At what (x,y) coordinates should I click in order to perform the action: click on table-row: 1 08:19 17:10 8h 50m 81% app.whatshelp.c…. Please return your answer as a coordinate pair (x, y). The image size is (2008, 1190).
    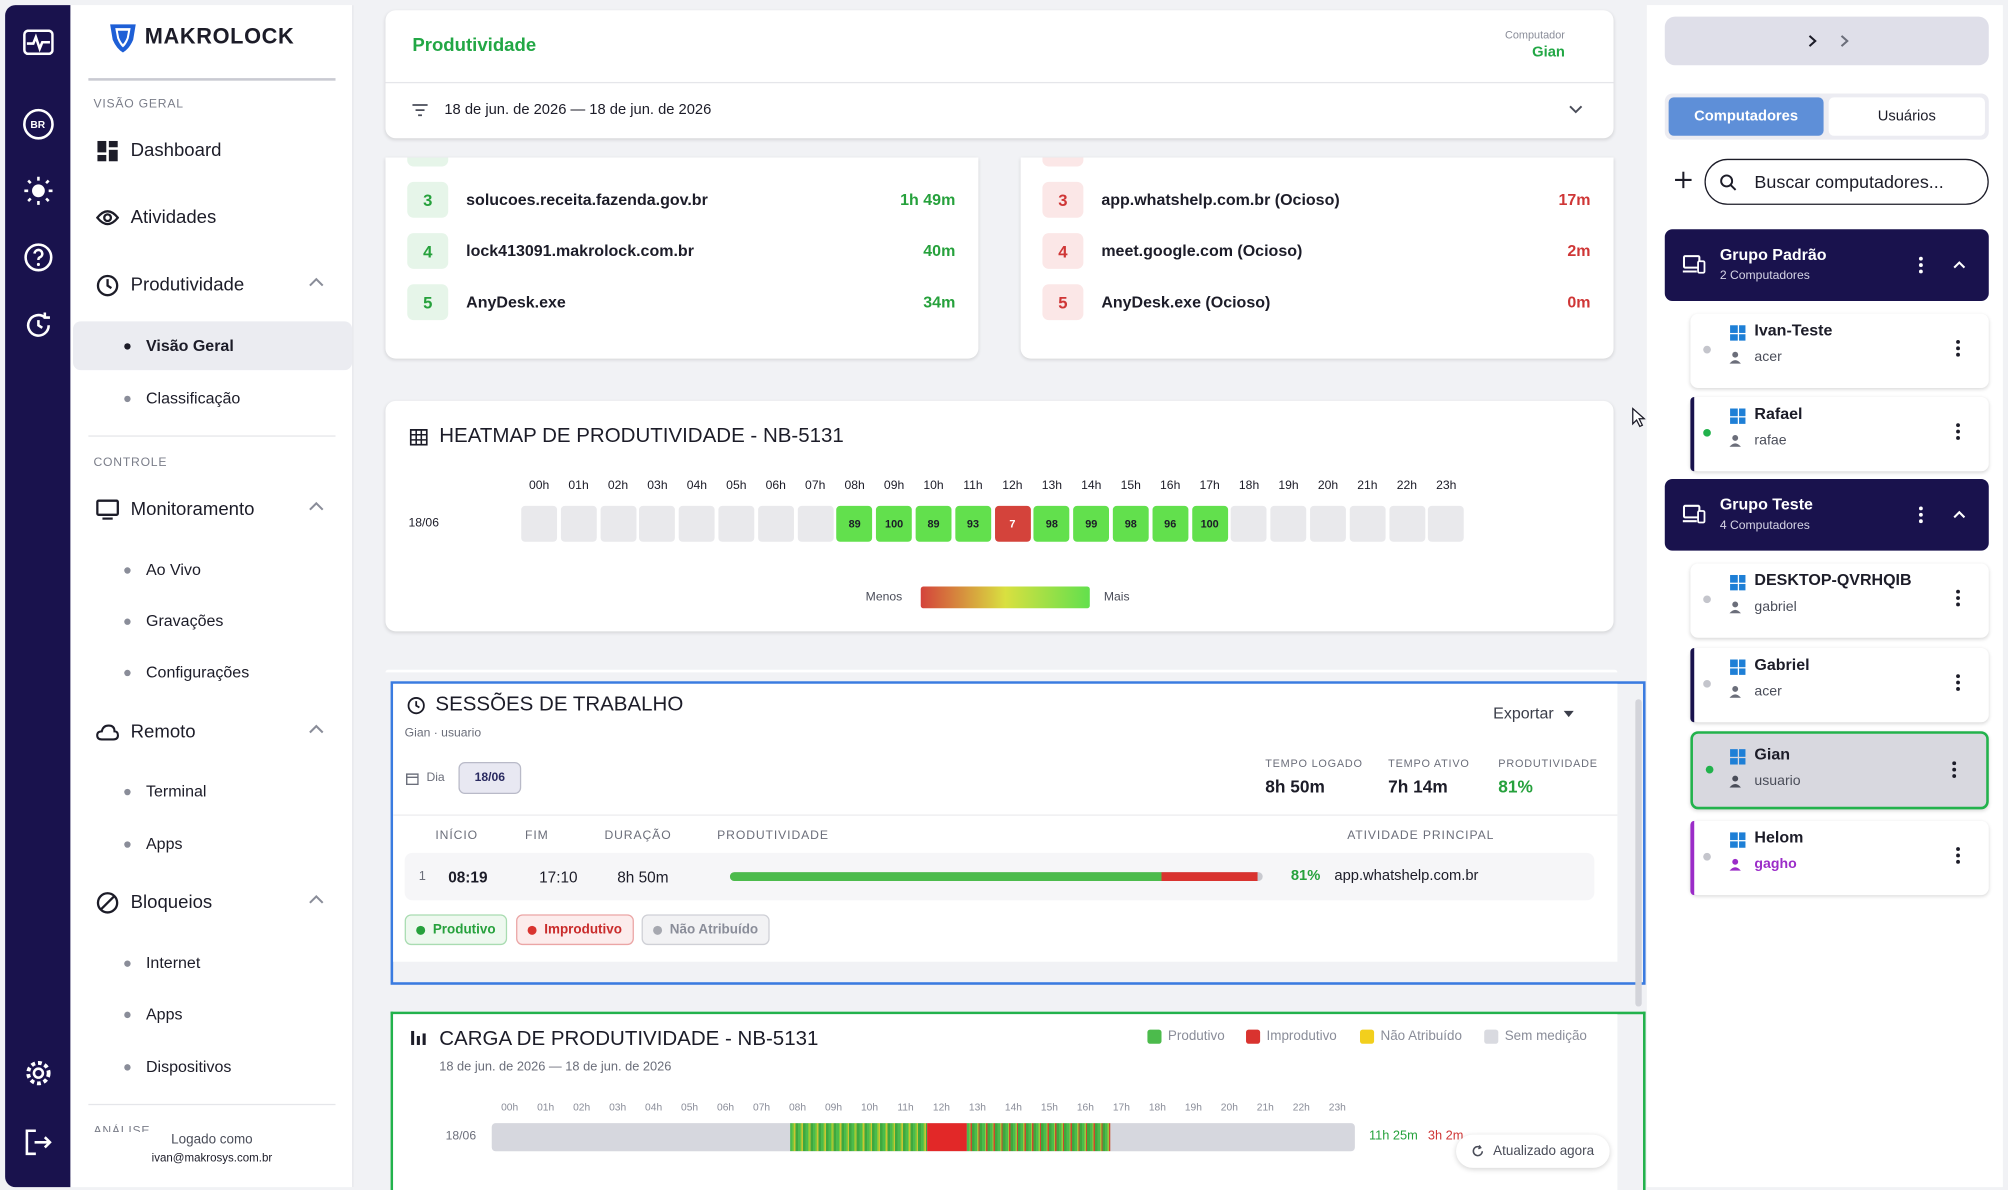
    Looking at the image, I should click on (999, 876).